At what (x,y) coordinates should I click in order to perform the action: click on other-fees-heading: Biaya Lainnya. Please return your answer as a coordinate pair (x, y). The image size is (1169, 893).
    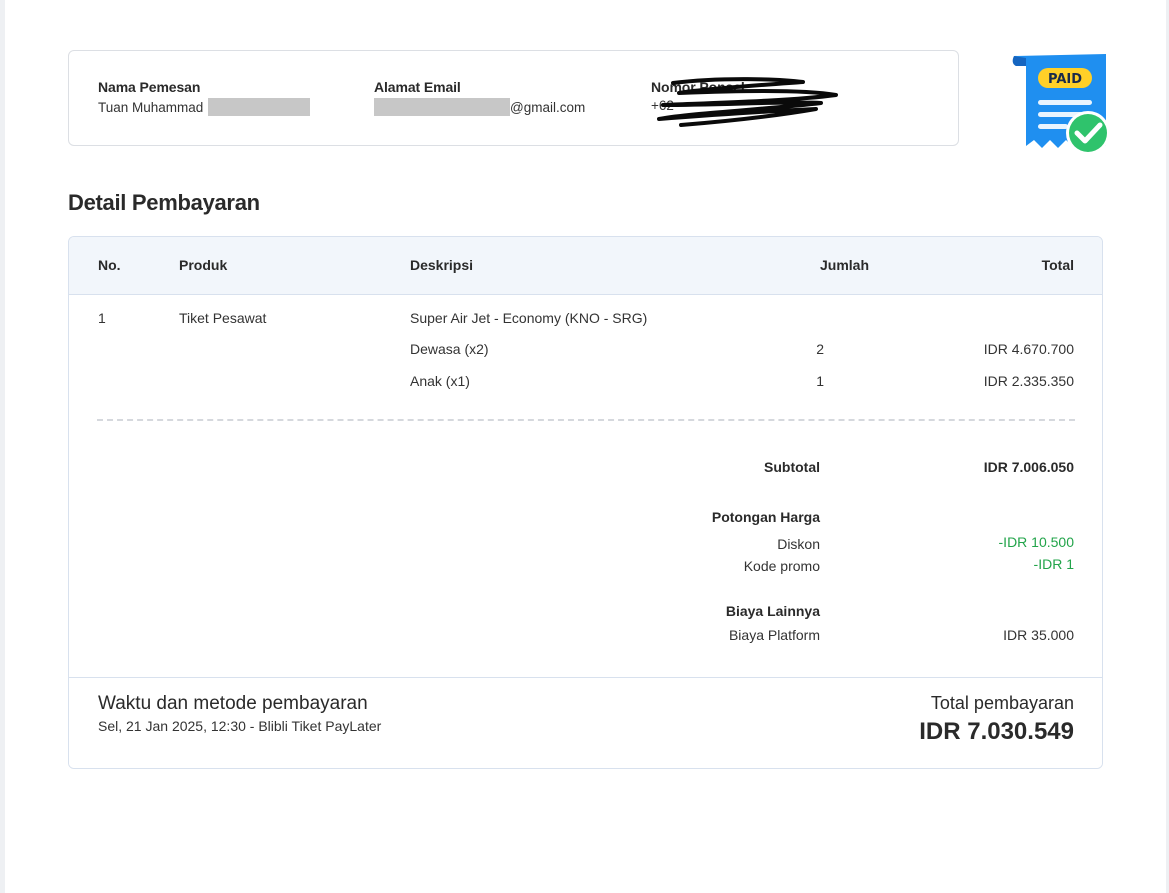
    Looking at the image, I should click on (772, 611).